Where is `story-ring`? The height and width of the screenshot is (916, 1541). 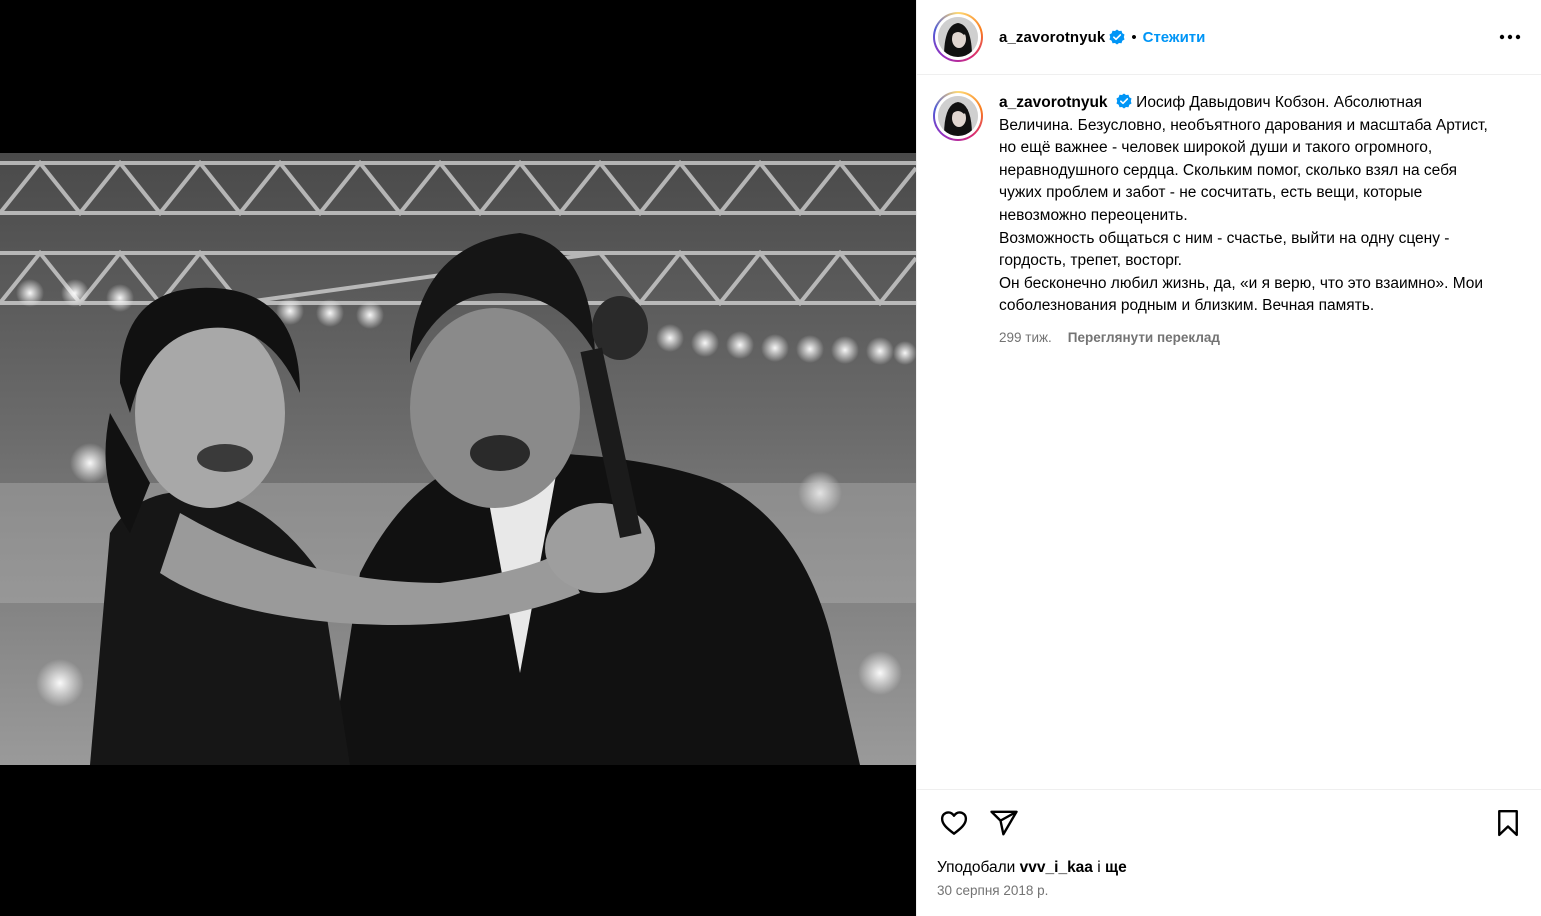
story-ring is located at coordinates (958, 37).